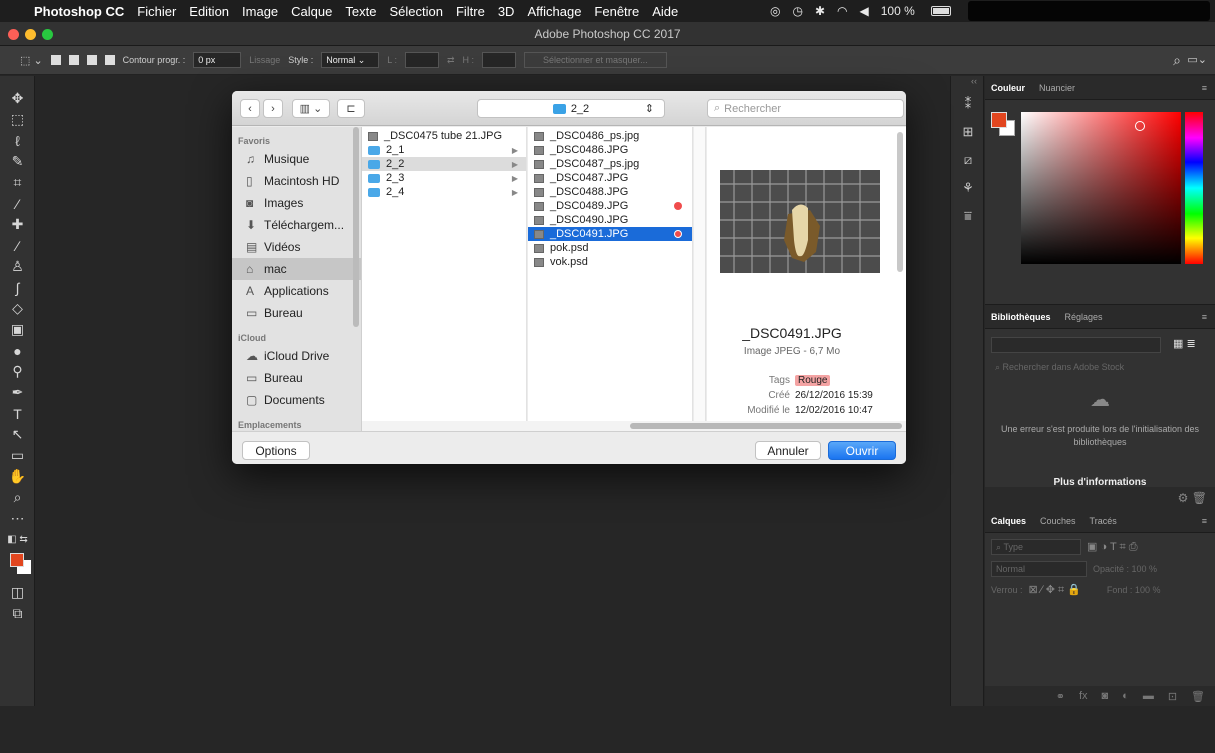 The height and width of the screenshot is (753, 1215). What do you see at coordinates (1058, 521) in the screenshot?
I see `tab-couches: Couches` at bounding box center [1058, 521].